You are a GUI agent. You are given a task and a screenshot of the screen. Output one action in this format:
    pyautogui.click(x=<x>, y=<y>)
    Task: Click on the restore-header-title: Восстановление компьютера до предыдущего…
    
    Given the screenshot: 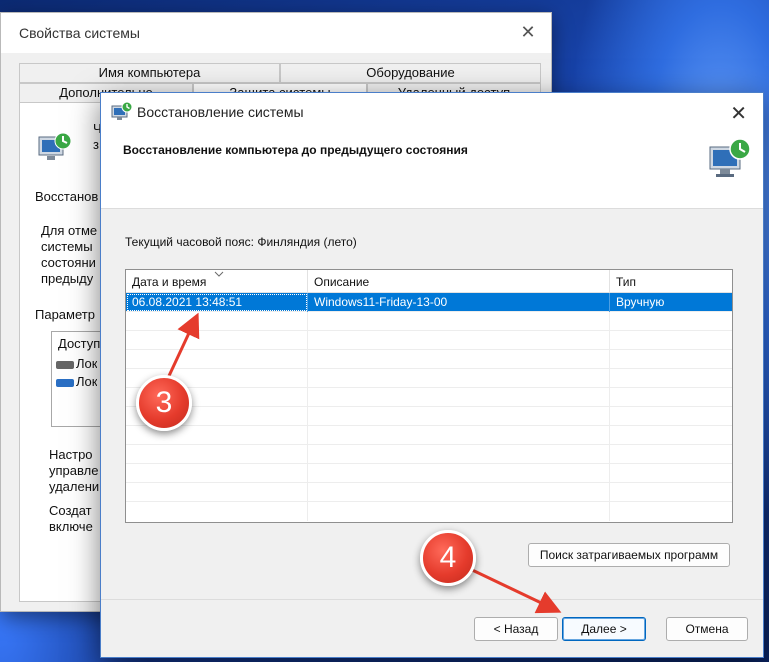 What is the action you would take?
    pyautogui.click(x=295, y=150)
    